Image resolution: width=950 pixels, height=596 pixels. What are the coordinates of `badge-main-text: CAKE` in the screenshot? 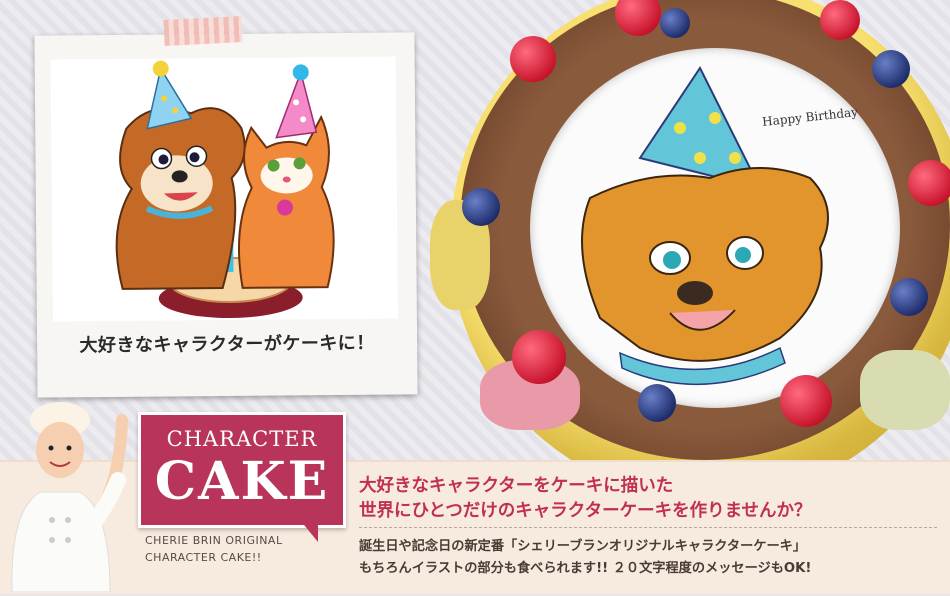 It's located at (242, 481).